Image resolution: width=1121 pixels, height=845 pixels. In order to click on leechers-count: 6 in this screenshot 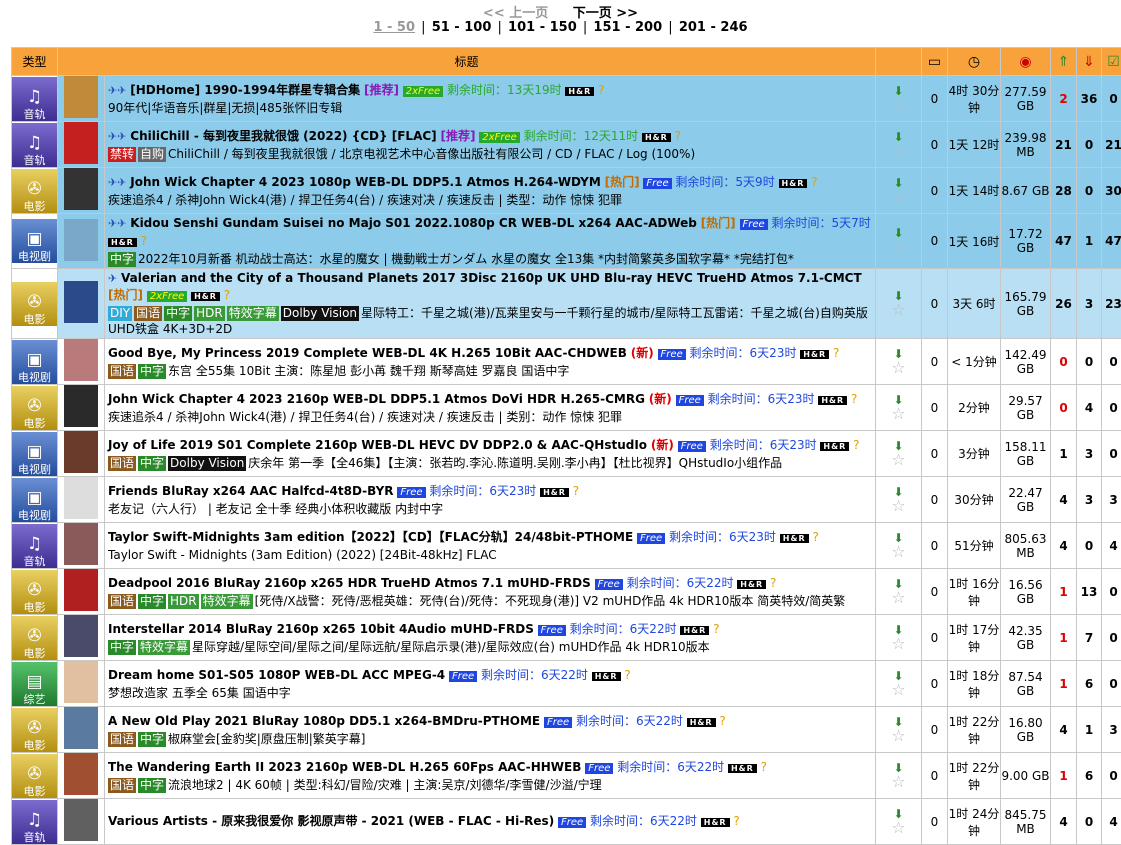, I will do `click(1089, 776)`.